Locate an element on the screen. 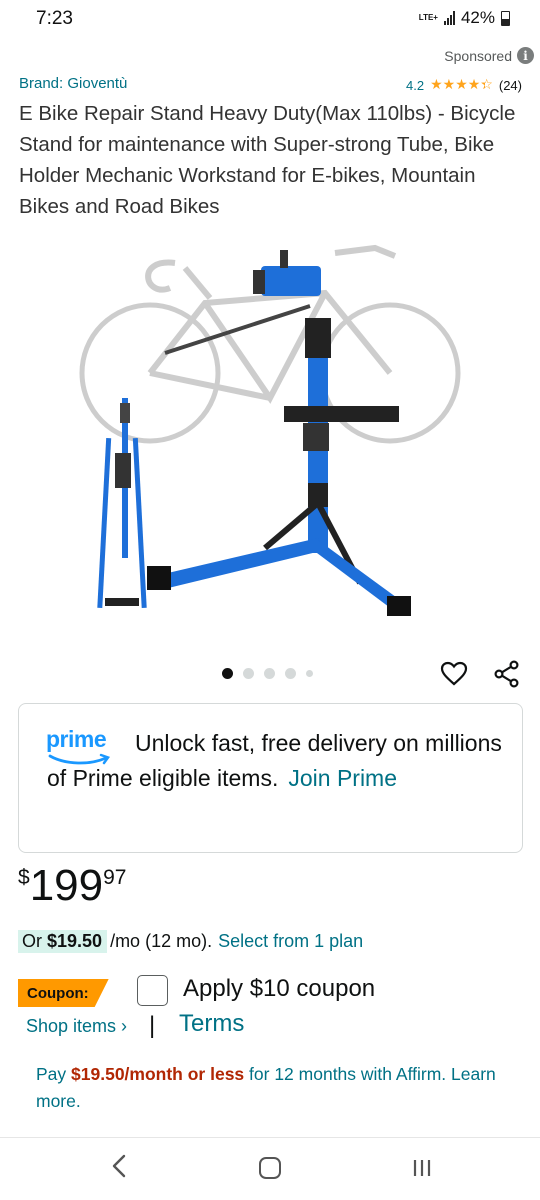 Image resolution: width=540 pixels, height=1200 pixels. rating-value: 4.2 is located at coordinates (415, 85).